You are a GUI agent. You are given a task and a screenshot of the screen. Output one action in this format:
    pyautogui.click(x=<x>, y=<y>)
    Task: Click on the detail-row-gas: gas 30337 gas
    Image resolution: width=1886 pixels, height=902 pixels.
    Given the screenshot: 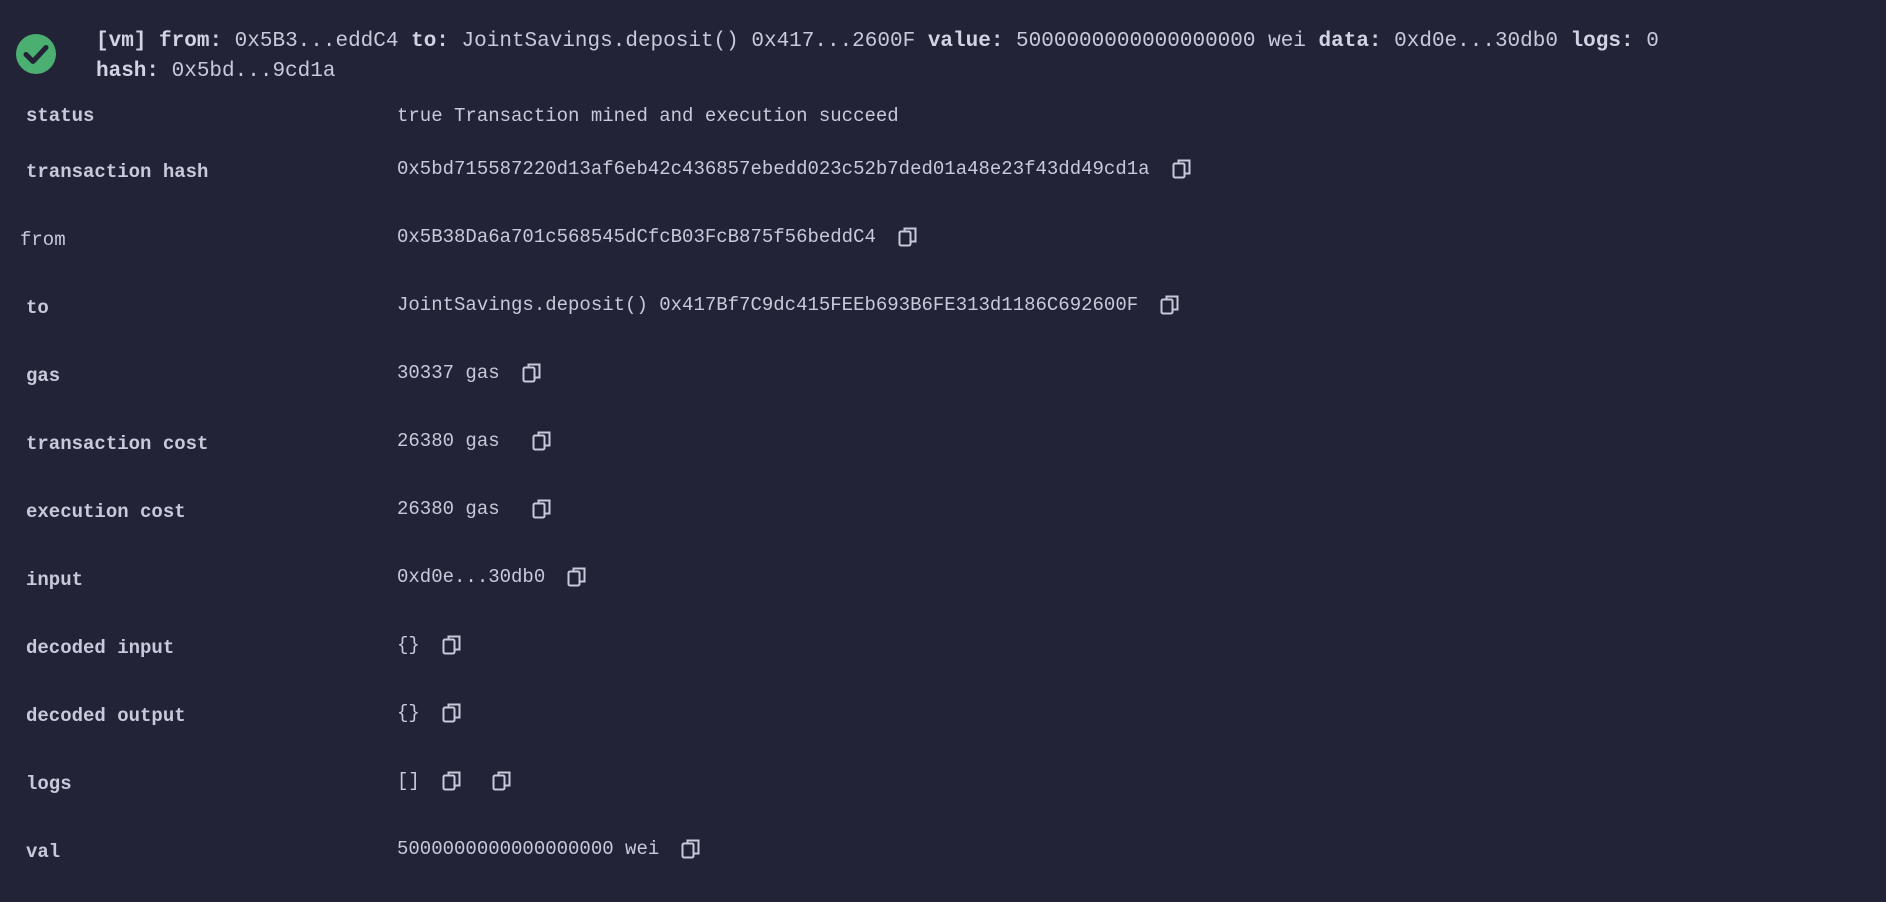 What is the action you would take?
    pyautogui.click(x=943, y=382)
    